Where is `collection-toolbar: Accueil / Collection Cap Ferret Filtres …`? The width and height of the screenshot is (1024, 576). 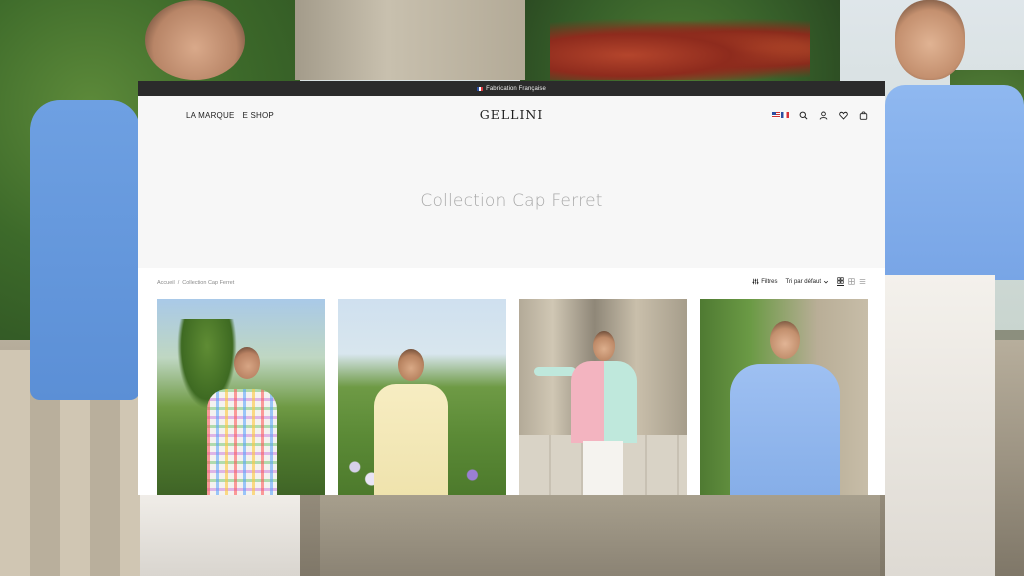 collection-toolbar: Accueil / Collection Cap Ferret Filtres … is located at coordinates (511, 283).